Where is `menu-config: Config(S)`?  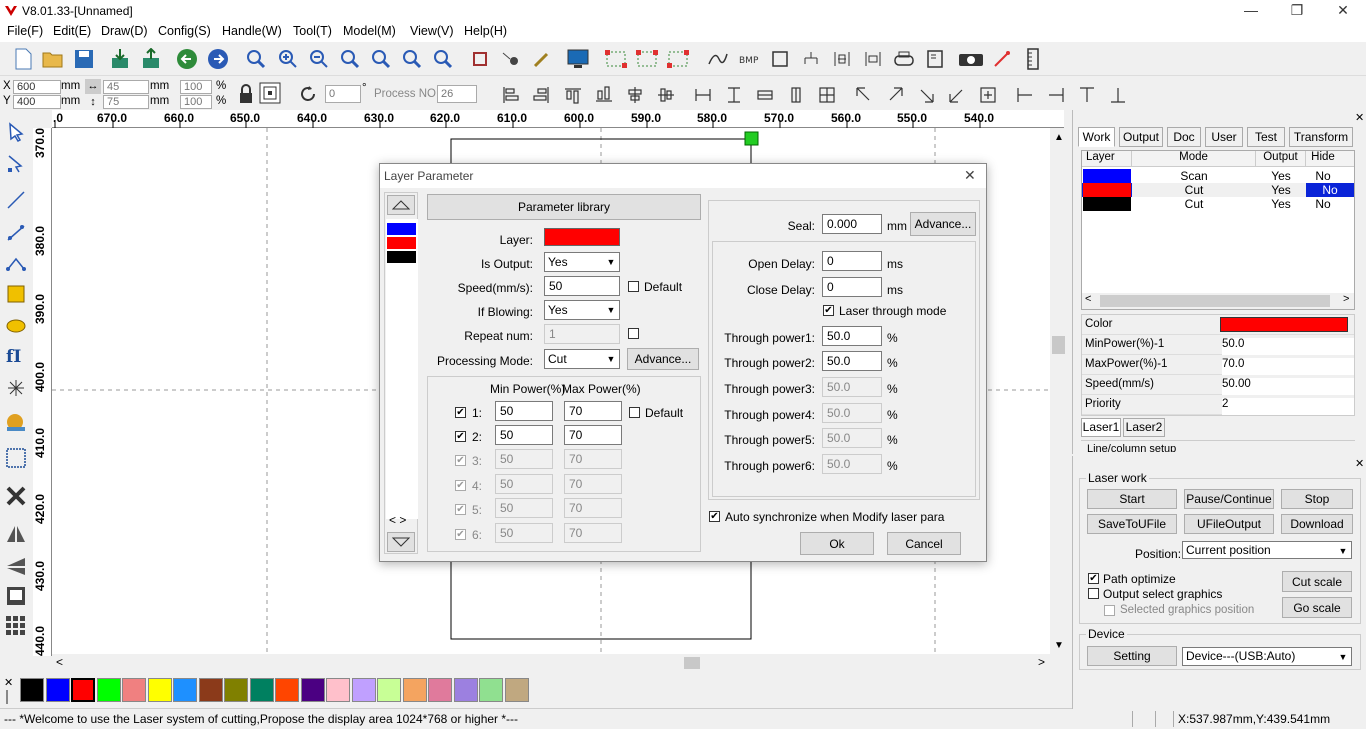 menu-config: Config(S) is located at coordinates (184, 31).